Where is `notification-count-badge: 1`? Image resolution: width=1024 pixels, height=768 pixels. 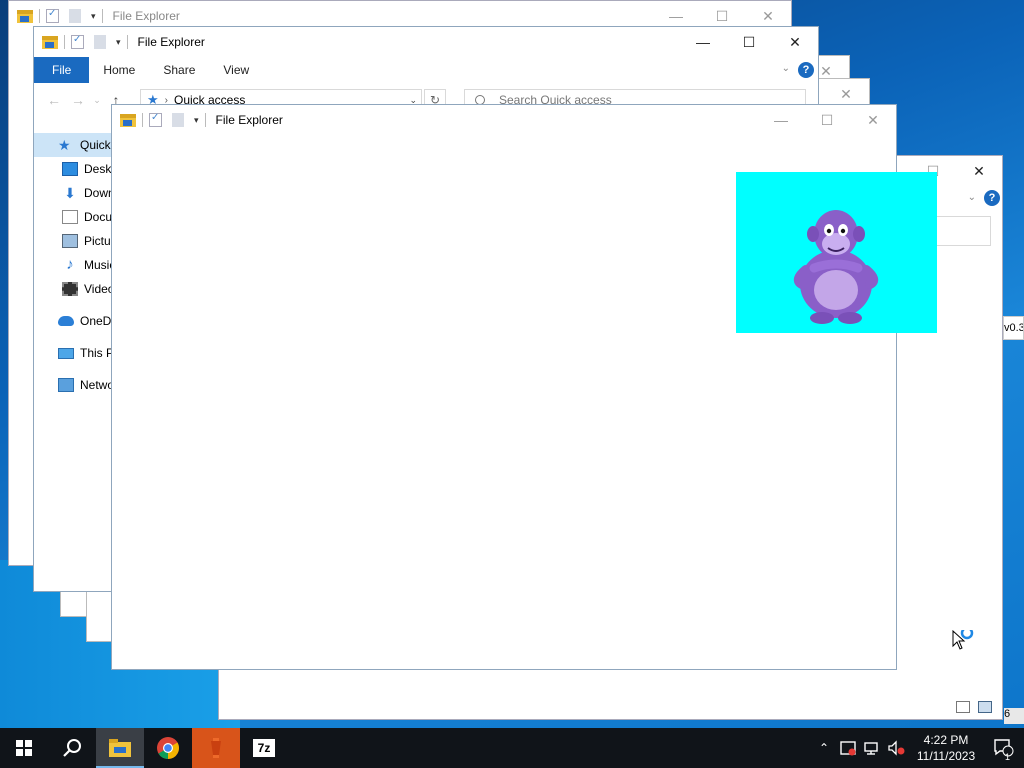 notification-count-badge: 1 is located at coordinates (1008, 757).